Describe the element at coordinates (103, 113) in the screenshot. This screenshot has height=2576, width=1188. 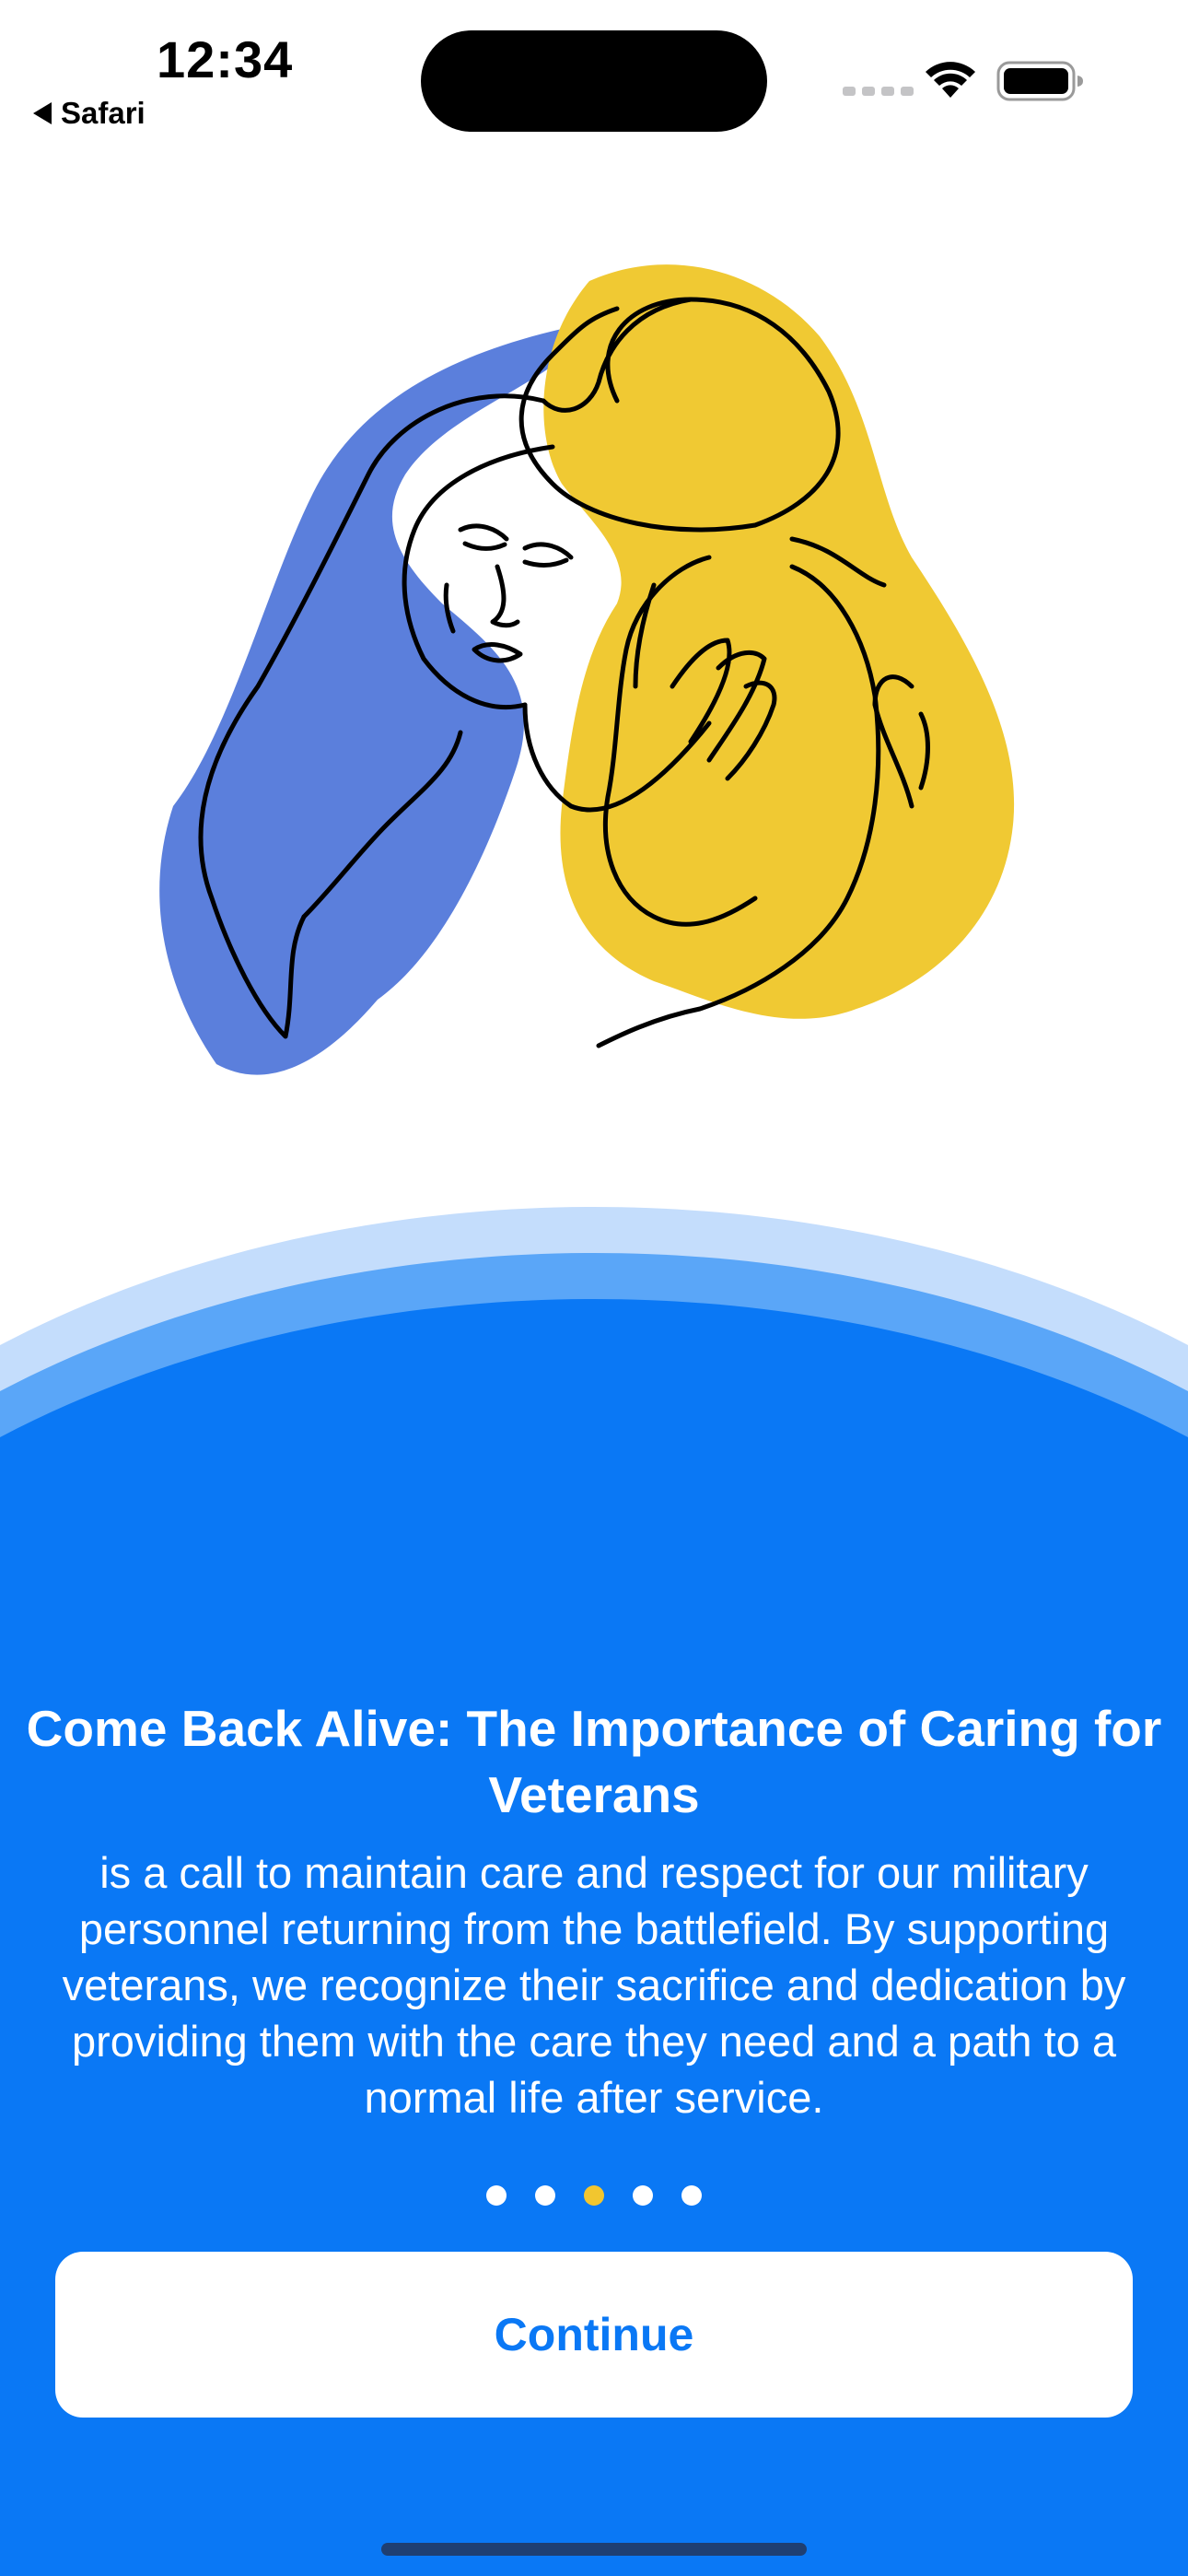
I see `back-app-label: Safari` at that location.